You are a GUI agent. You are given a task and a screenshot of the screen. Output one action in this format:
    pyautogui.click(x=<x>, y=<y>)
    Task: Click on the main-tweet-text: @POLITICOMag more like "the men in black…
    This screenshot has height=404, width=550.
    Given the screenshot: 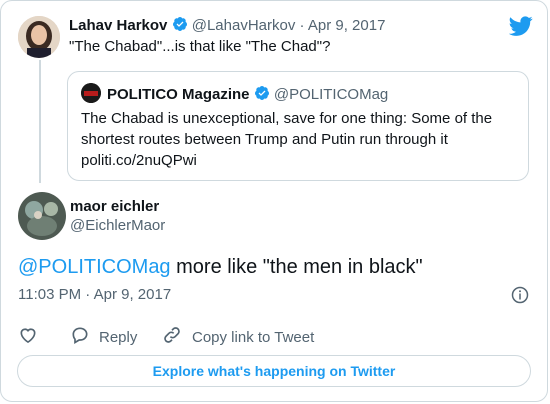 What is the action you would take?
    pyautogui.click(x=220, y=267)
    